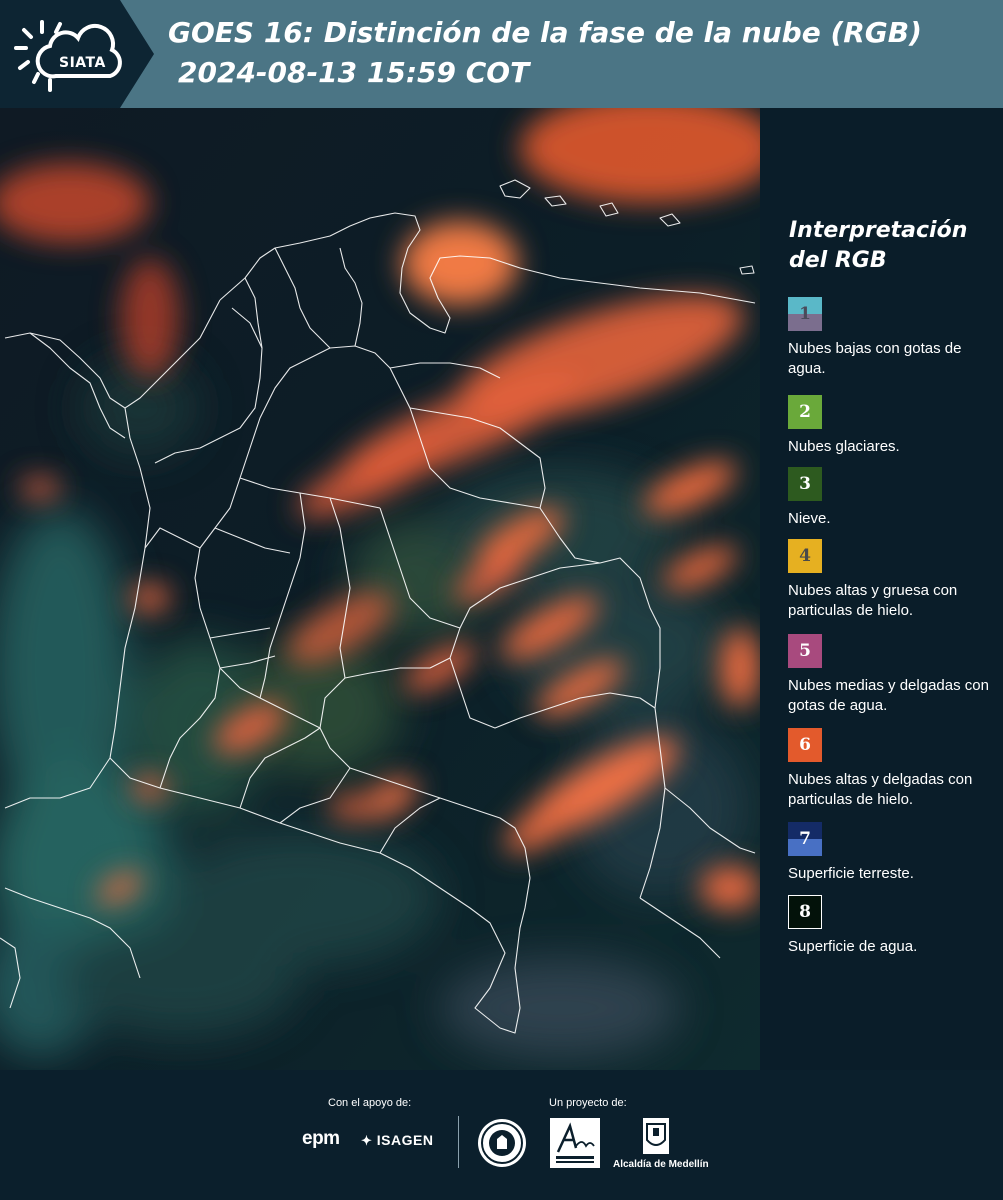 The width and height of the screenshot is (1003, 1200). Describe the element at coordinates (661, 1164) in the screenshot. I see `alcaldia-label: Alcaldía de Medellín` at that location.